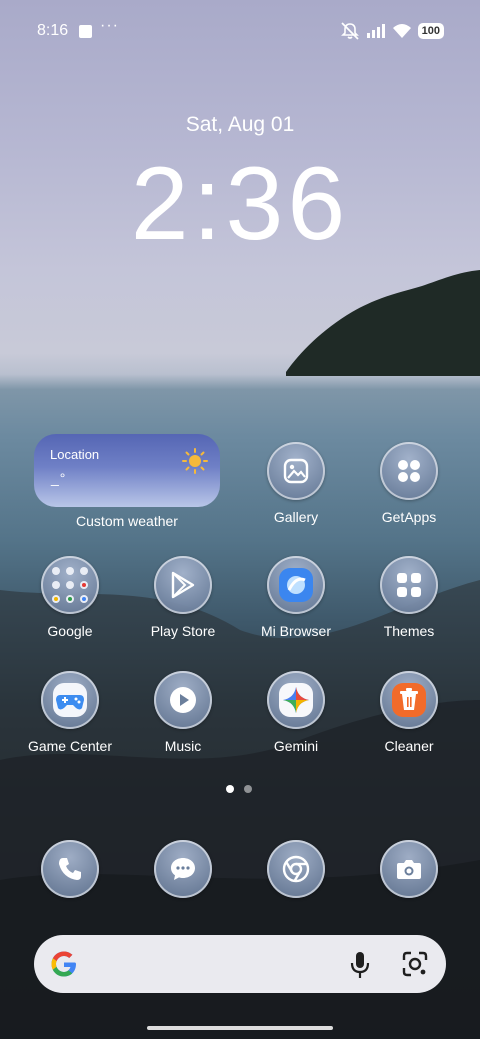 This screenshot has height=1039, width=480. Describe the element at coordinates (409, 746) in the screenshot. I see `app-label-cleaner: Cleaner` at that location.